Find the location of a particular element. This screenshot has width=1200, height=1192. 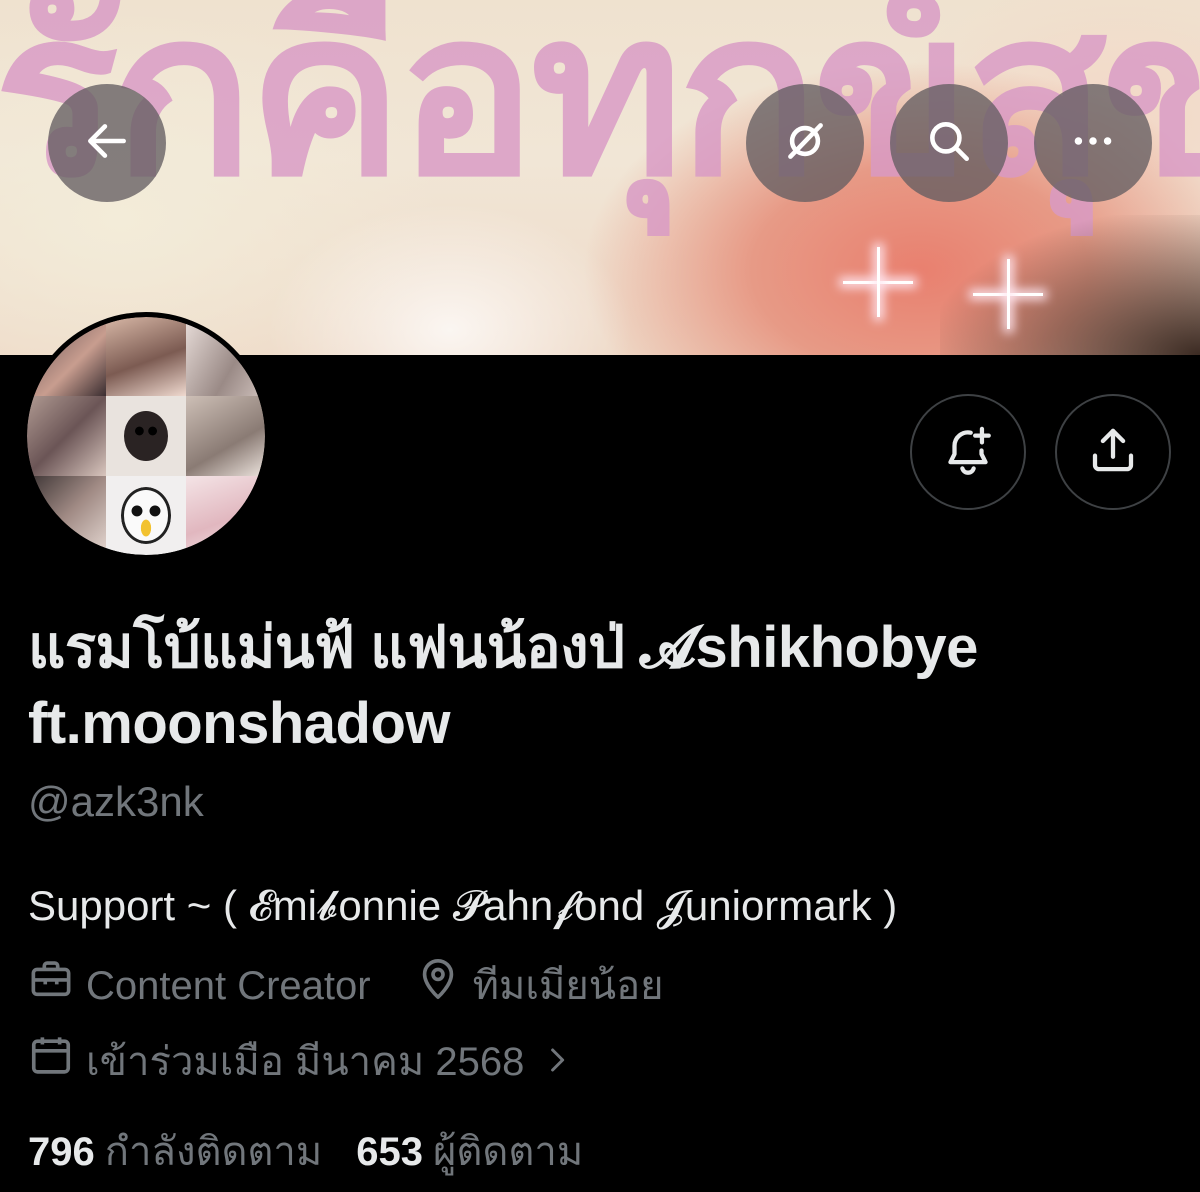

share-icon is located at coordinates (1113, 452).